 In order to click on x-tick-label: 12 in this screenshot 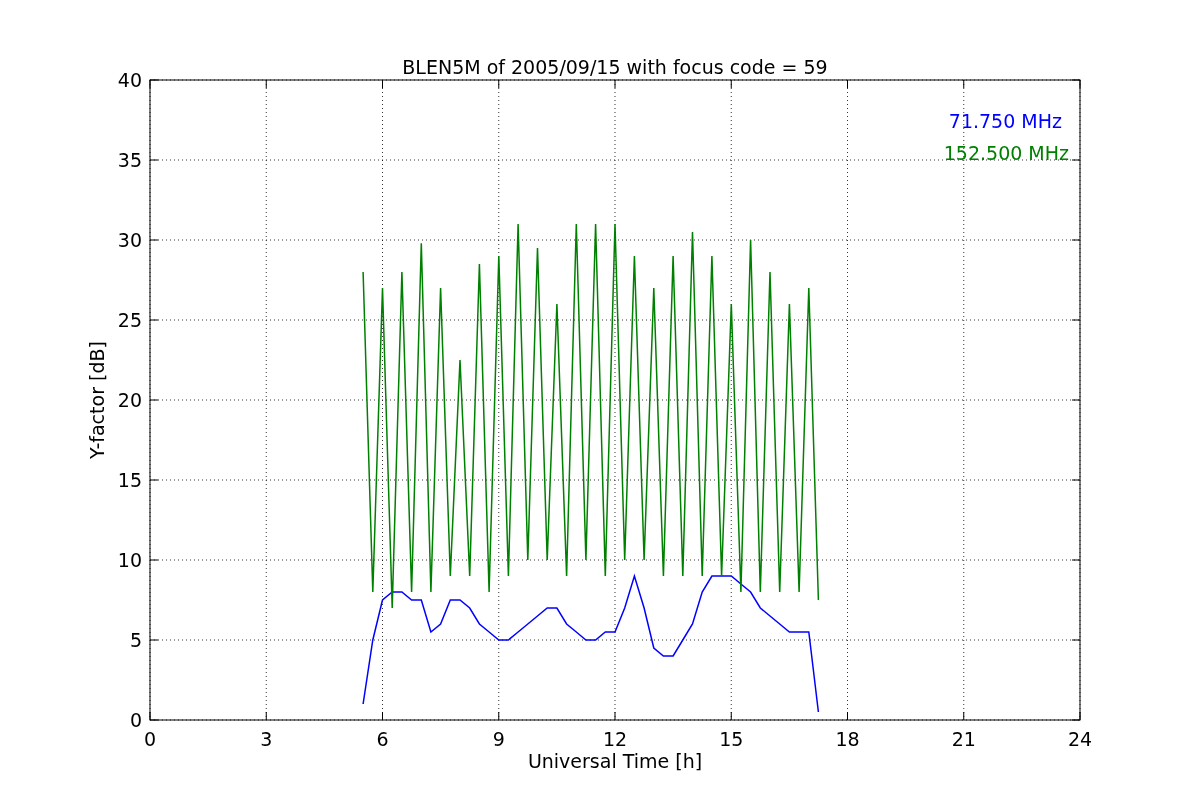, I will do `click(615, 739)`.